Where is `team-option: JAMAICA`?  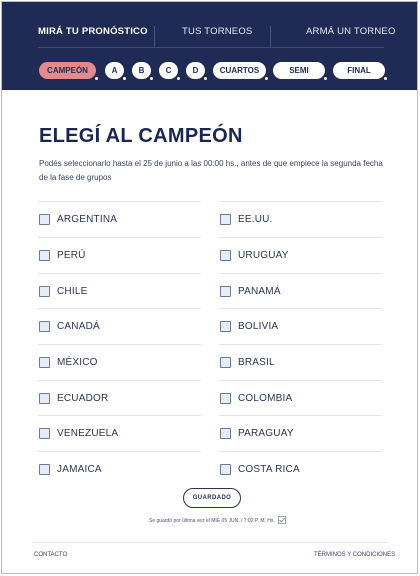
team-option: JAMAICA is located at coordinates (70, 469).